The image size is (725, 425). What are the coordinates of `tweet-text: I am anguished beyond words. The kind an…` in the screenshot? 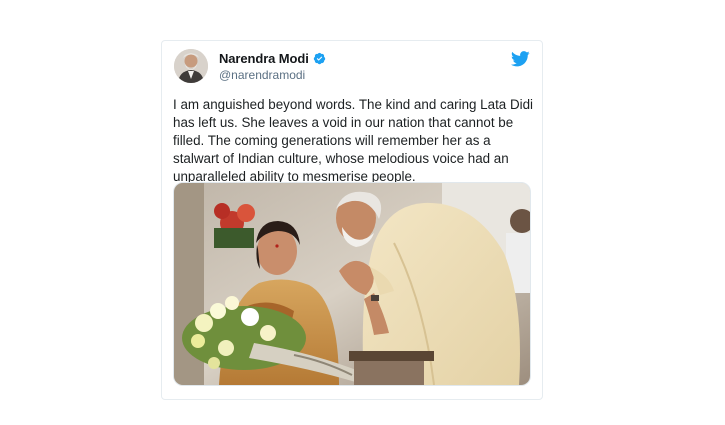 It's located at (355, 140).